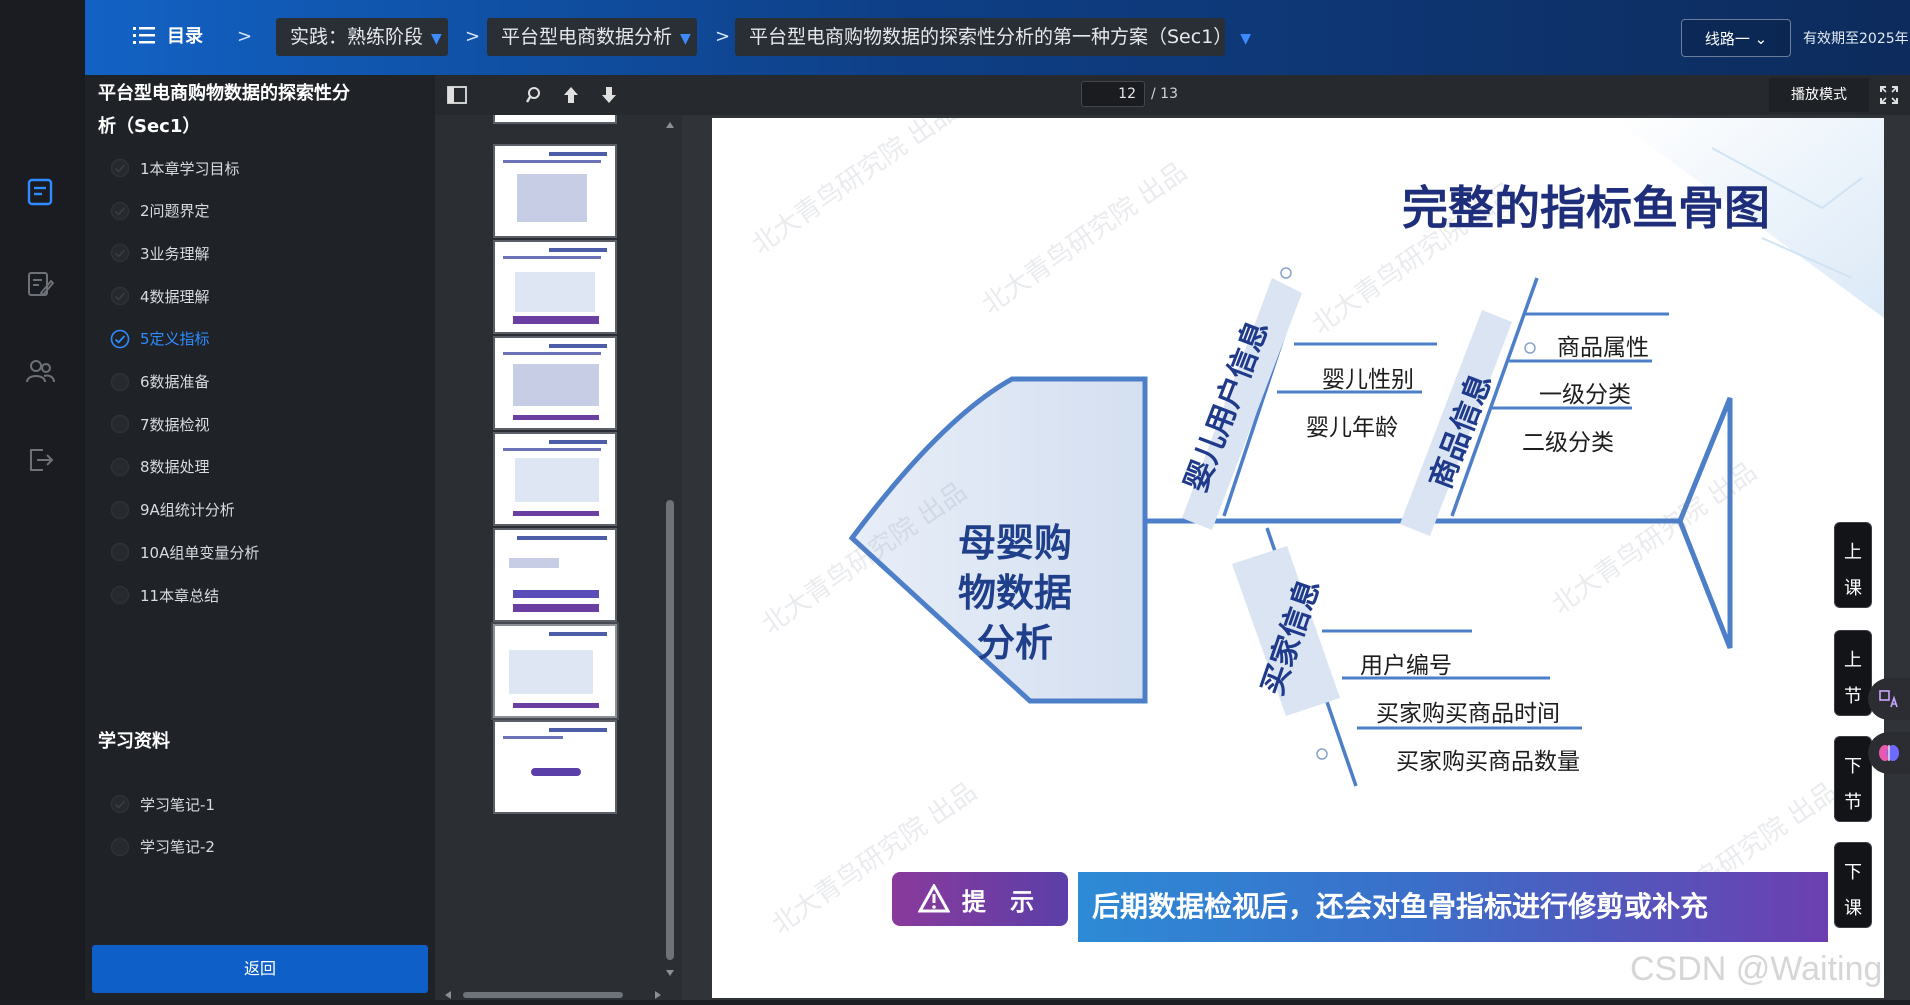  I want to click on page-thumbnail-current, so click(555, 671).